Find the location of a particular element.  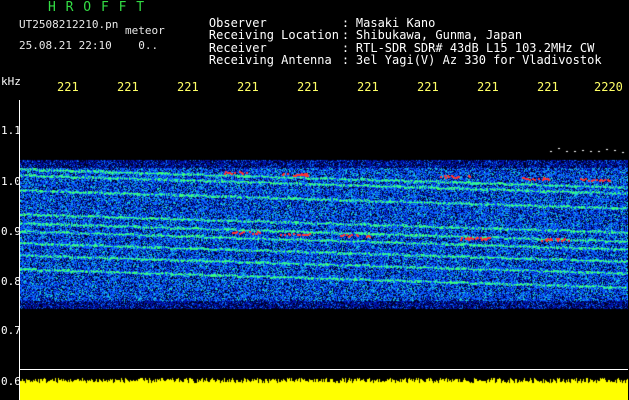

y-tick-label: 0.8 is located at coordinates (11, 281).